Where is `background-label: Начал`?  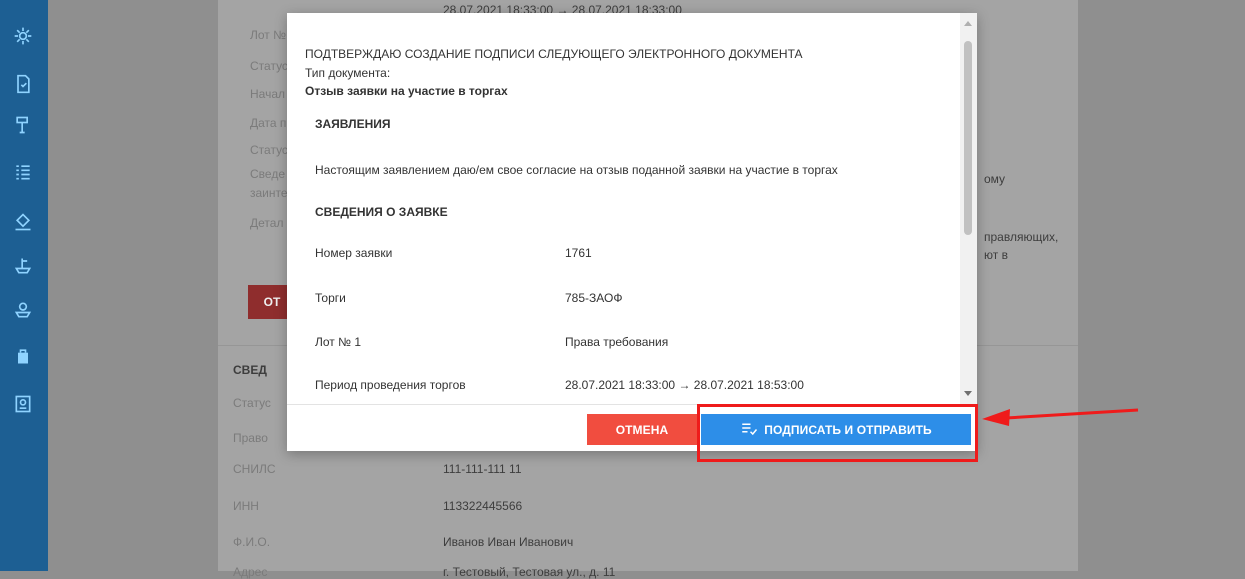
background-label: Начал is located at coordinates (268, 94).